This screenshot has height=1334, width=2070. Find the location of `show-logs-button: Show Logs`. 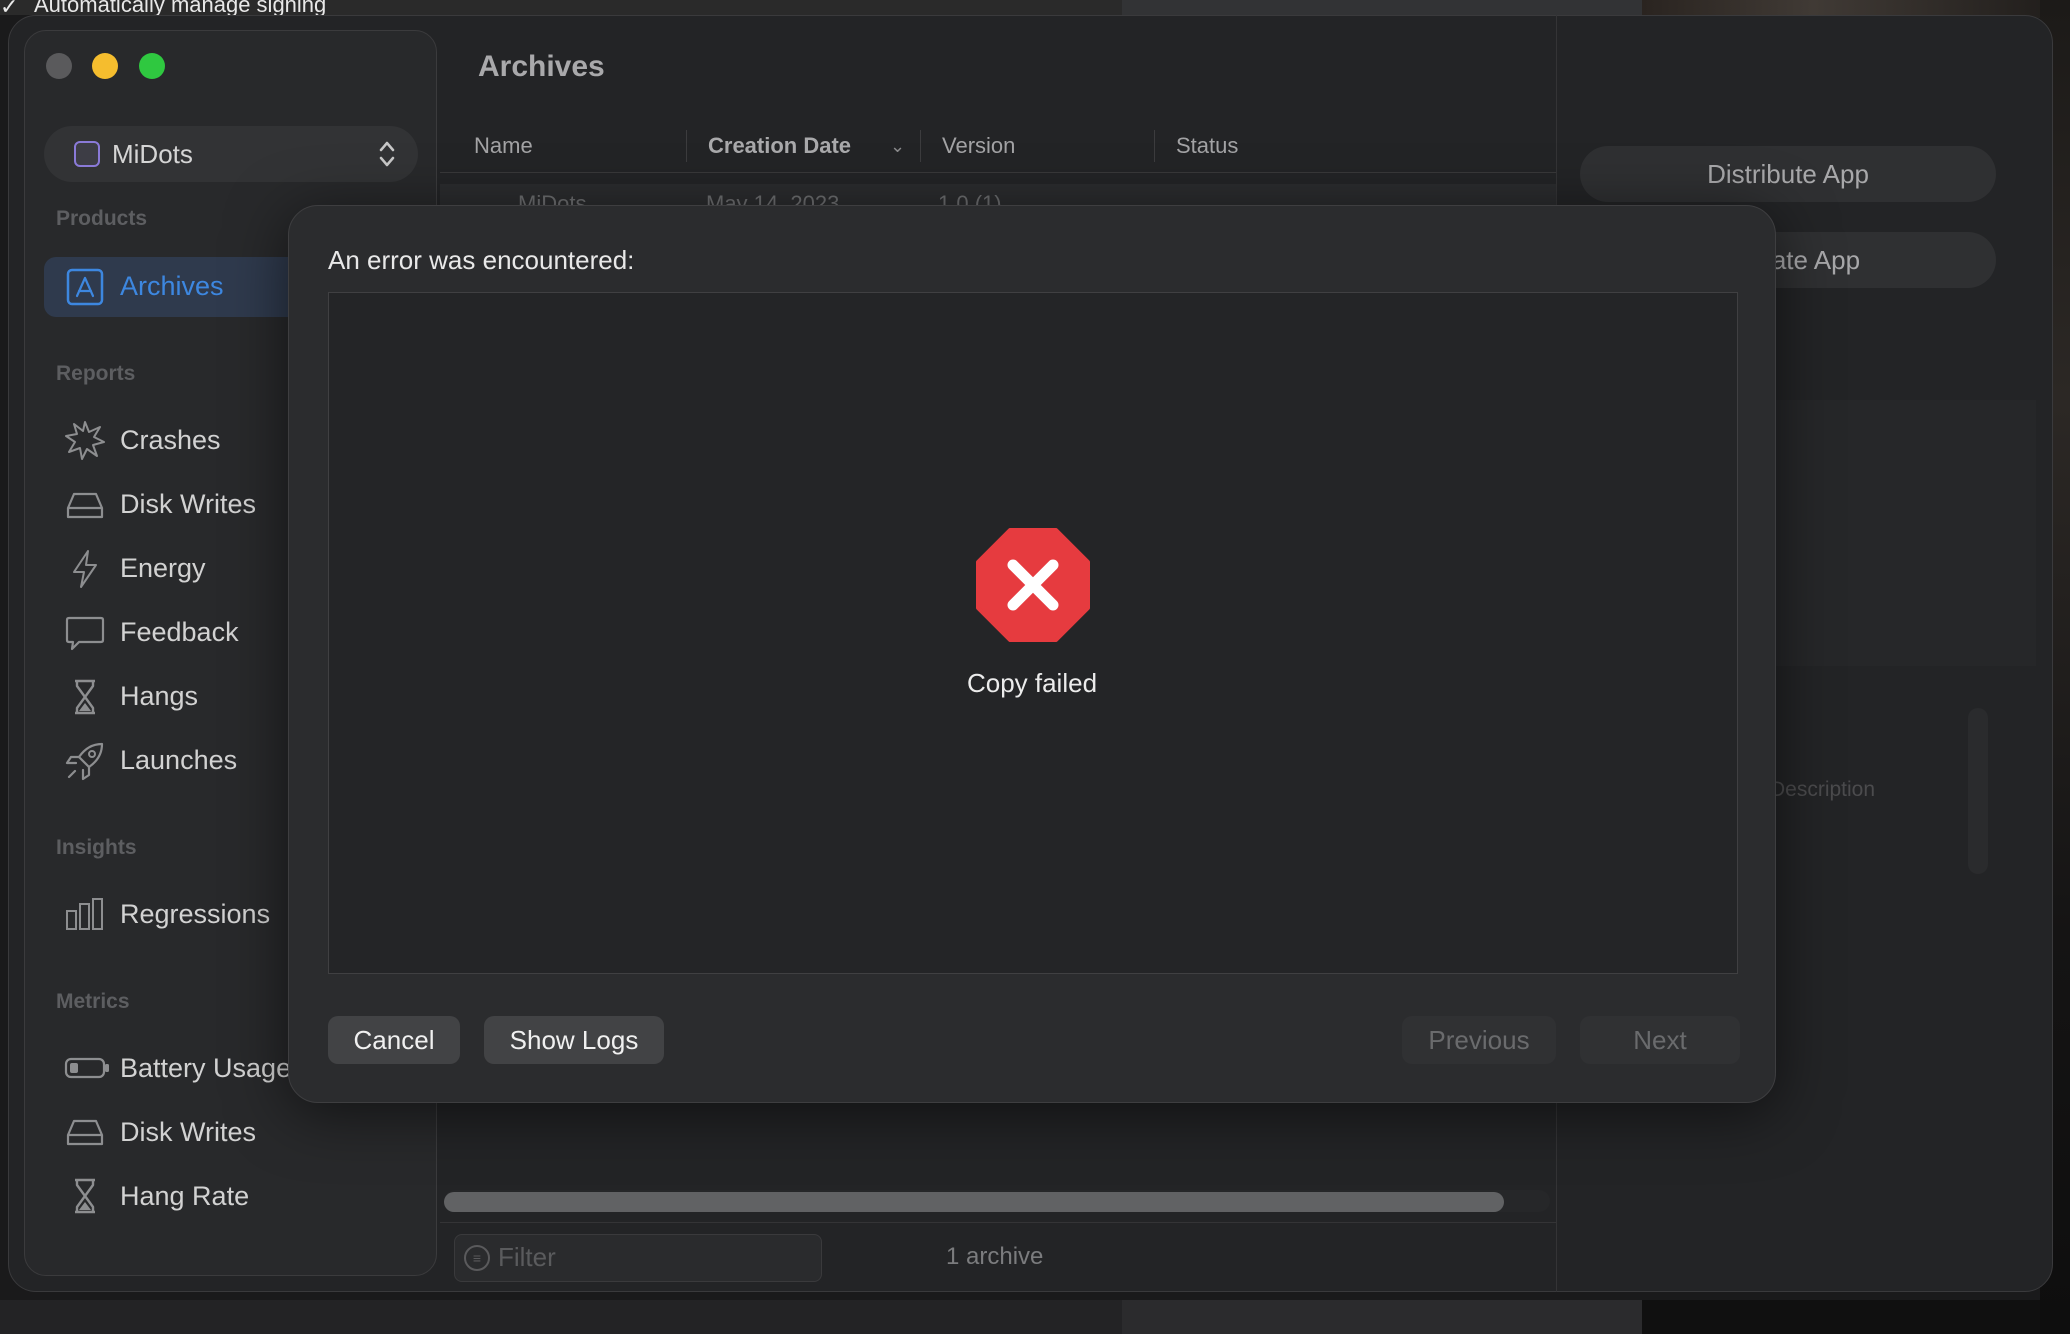

show-logs-button: Show Logs is located at coordinates (574, 1040).